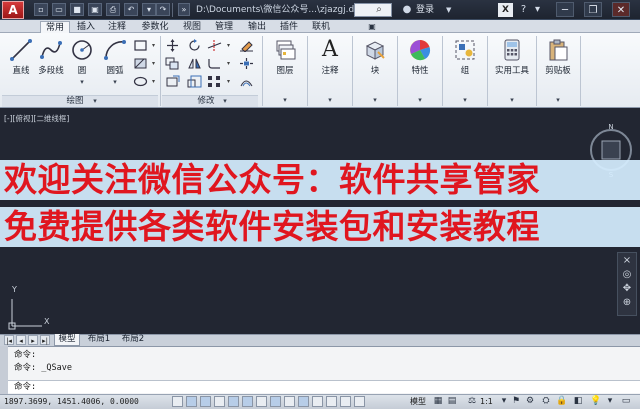 The width and height of the screenshot is (640, 409). Describe the element at coordinates (261, 401) in the screenshot. I see `3d-object-snap-toggle` at that location.